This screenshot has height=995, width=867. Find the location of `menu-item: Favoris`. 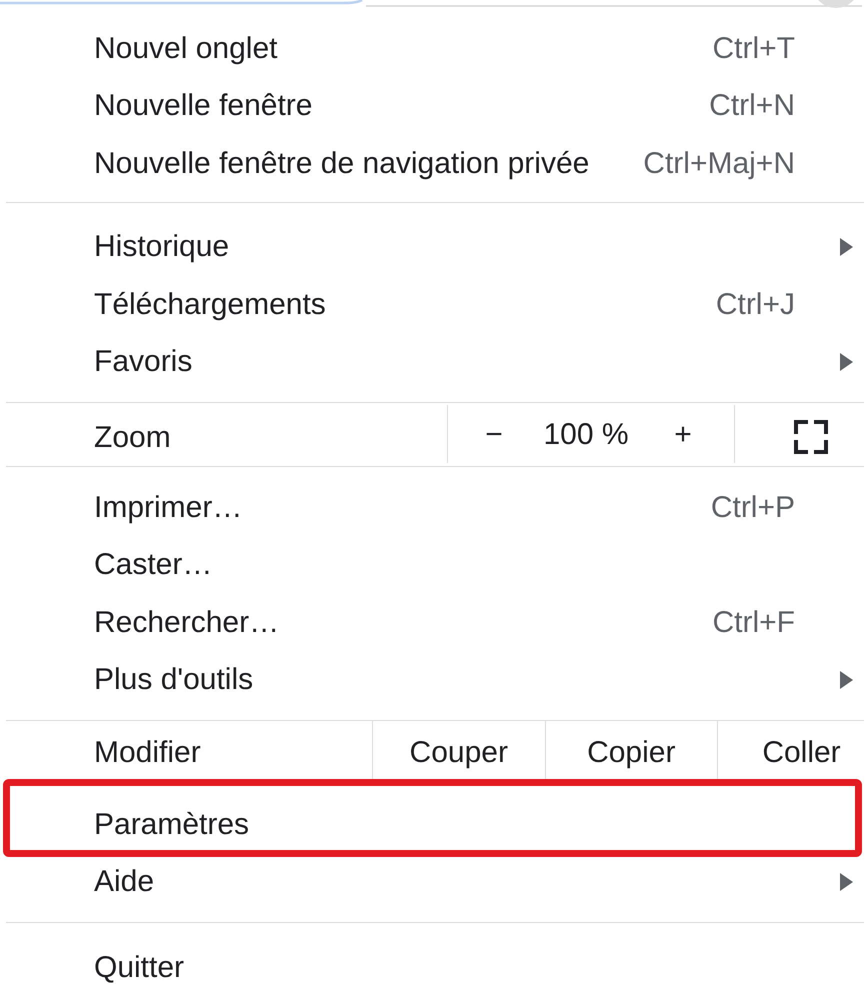

menu-item: Favoris is located at coordinates (143, 362).